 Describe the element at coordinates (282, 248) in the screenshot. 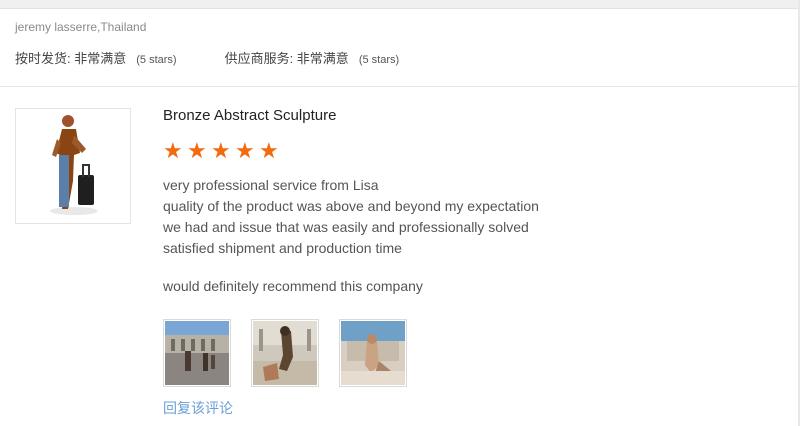

I see `comment-line: satisfied shipment and production time` at that location.